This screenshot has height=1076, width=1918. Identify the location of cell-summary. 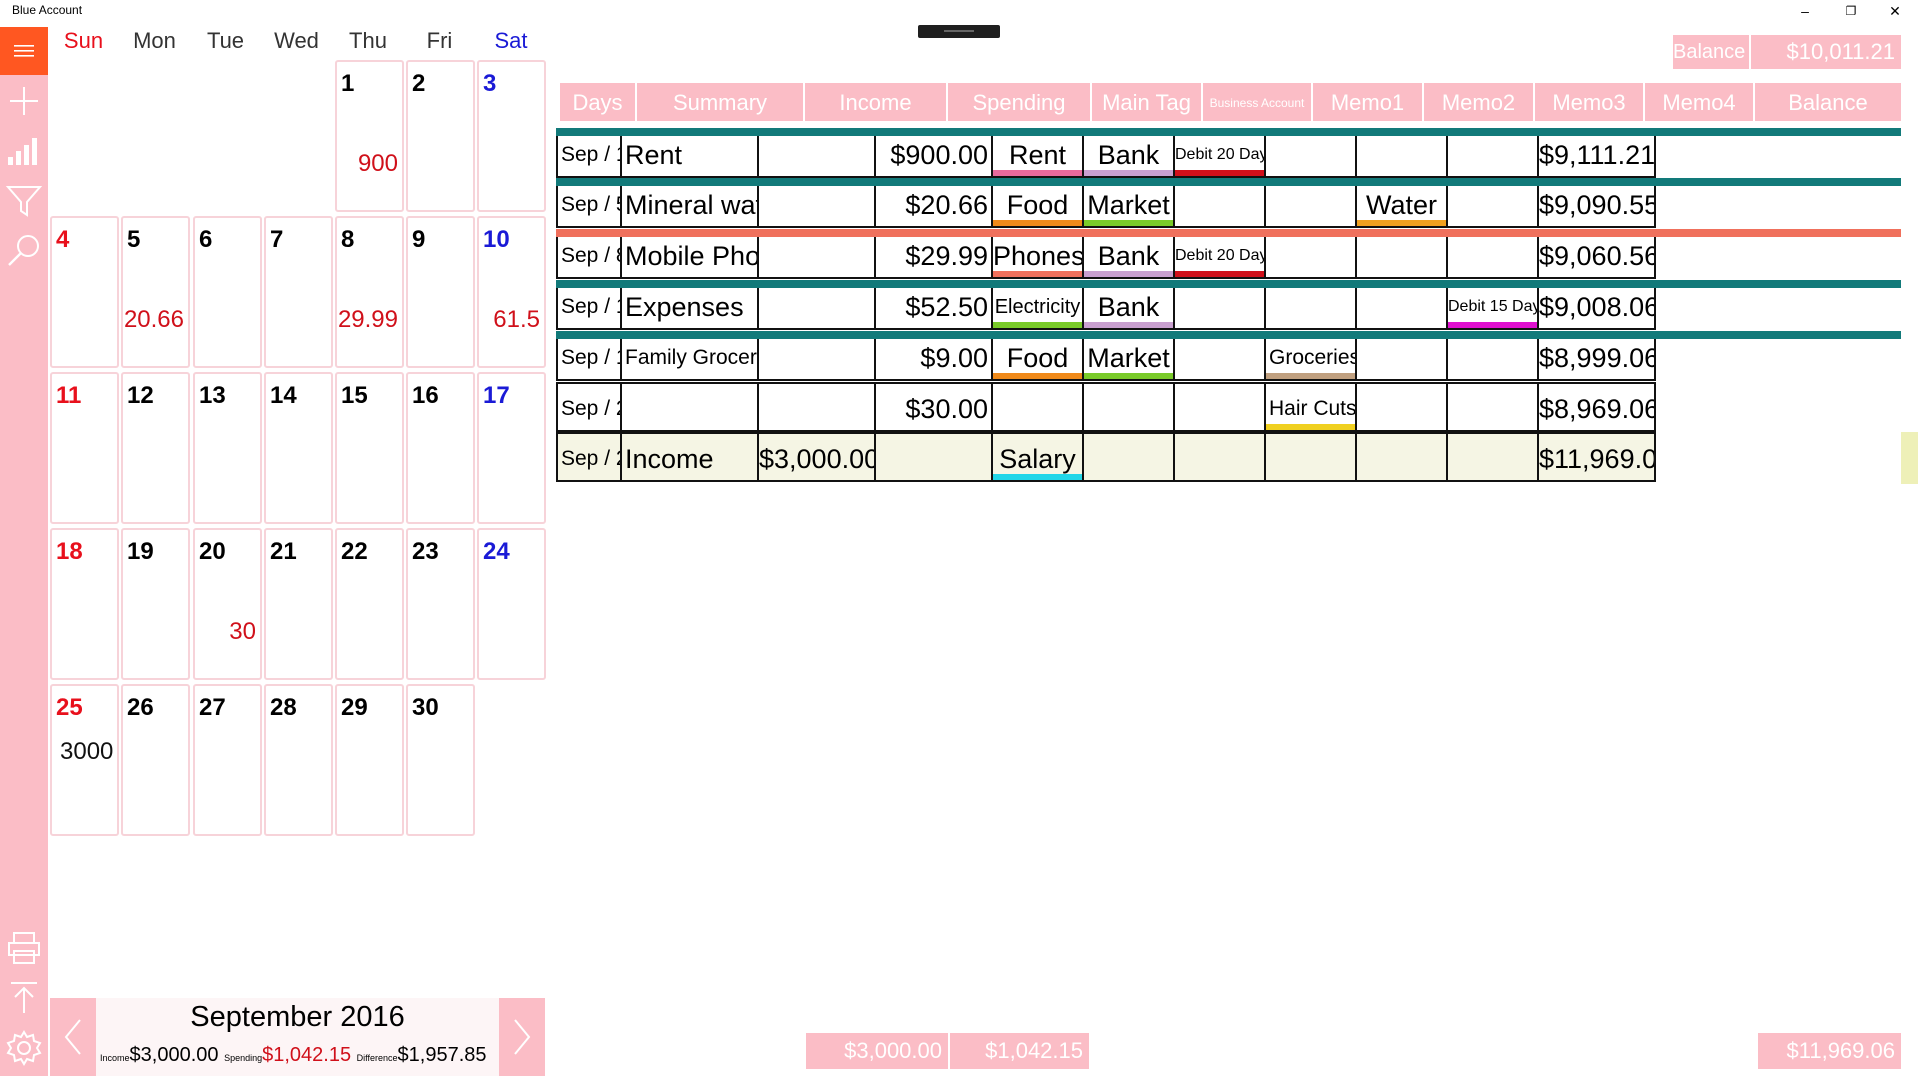
(689, 407).